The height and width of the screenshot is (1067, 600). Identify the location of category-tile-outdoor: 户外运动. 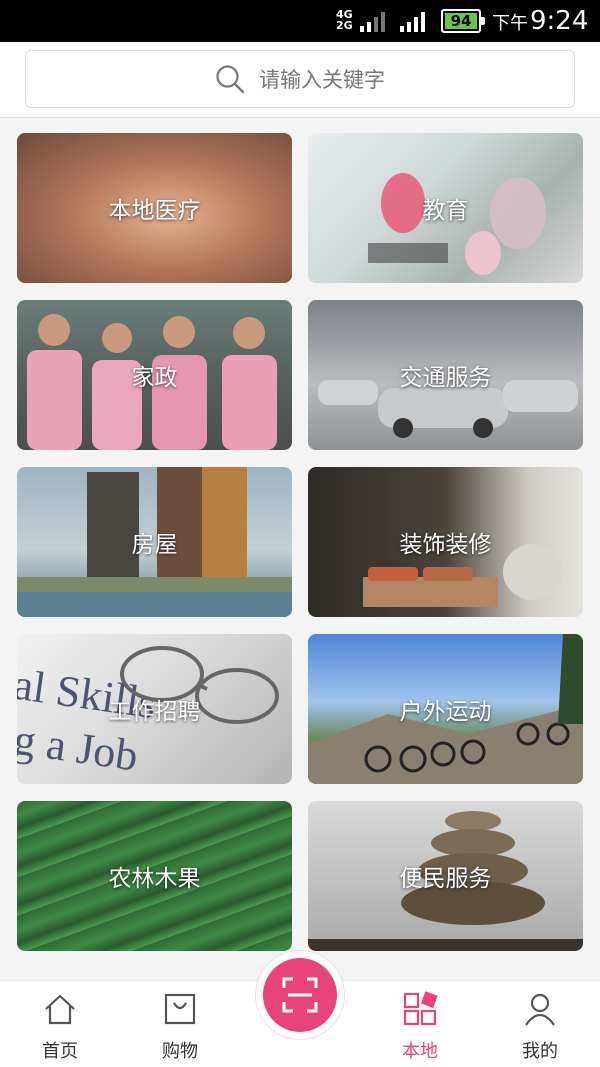
(445, 709).